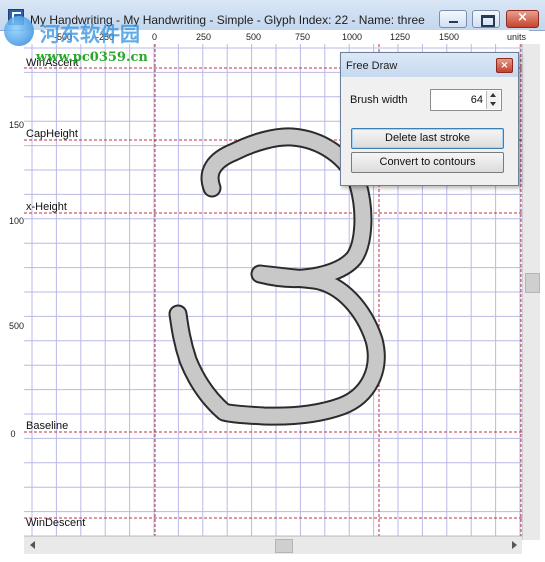 This screenshot has width=545, height=562. What do you see at coordinates (303, 37) in the screenshot?
I see `ruler-label: 750` at bounding box center [303, 37].